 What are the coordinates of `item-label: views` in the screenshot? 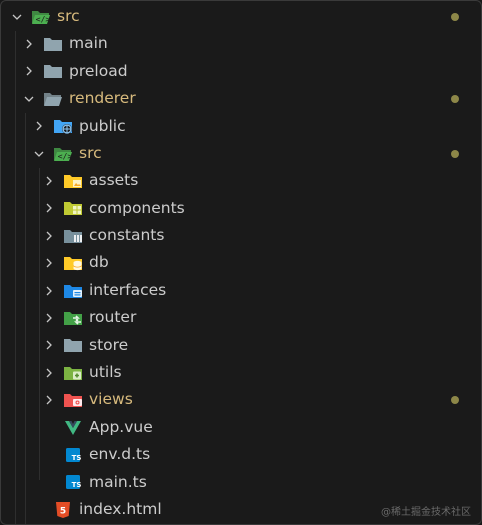 It's located at (111, 399).